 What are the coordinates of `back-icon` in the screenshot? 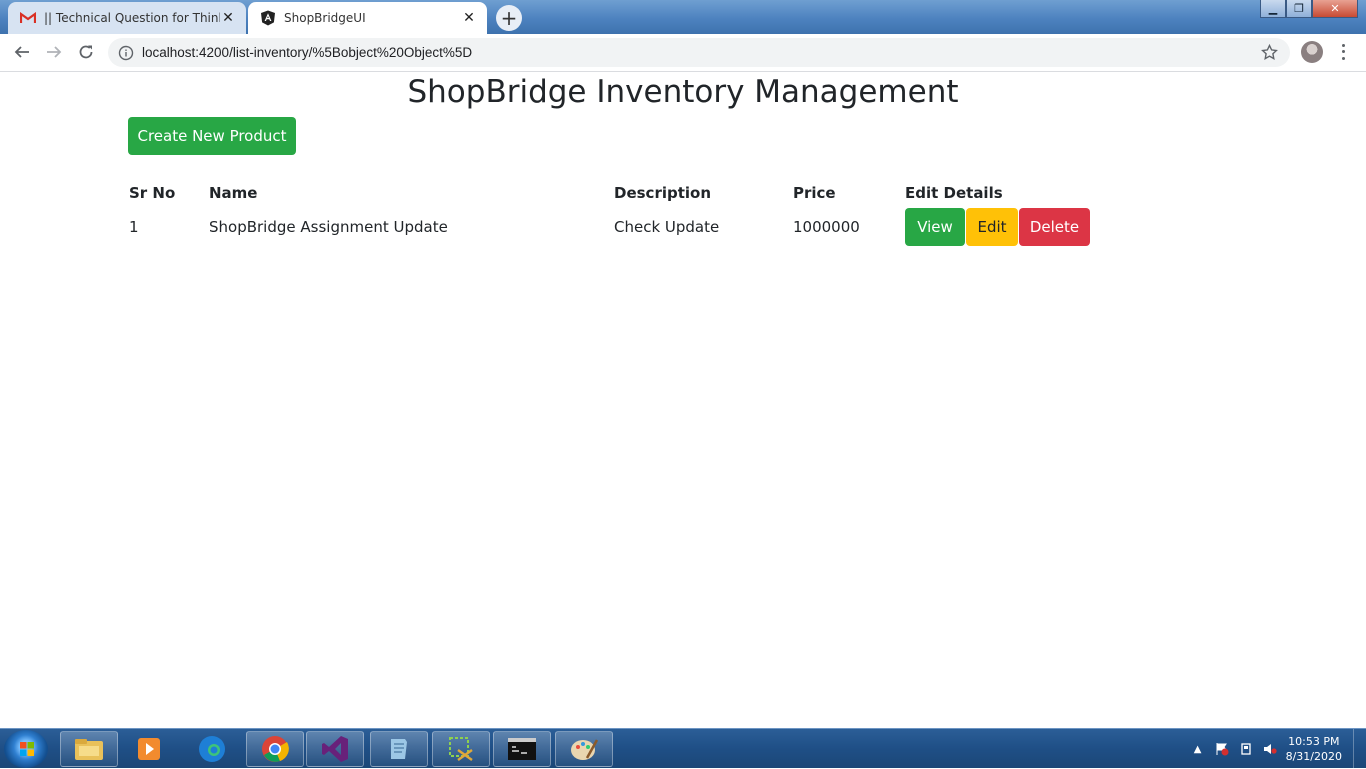 It's located at (22, 52).